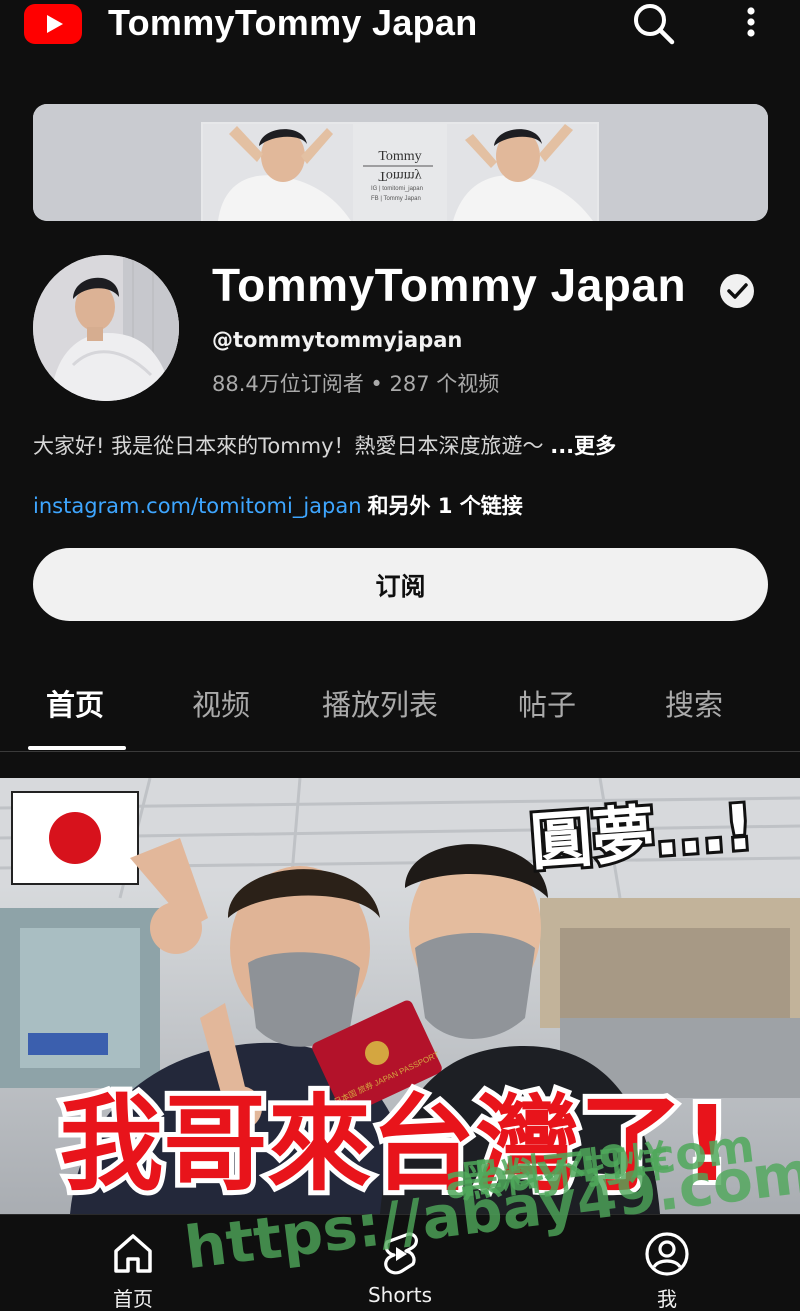  I want to click on tab-home: 首页, so click(75, 703).